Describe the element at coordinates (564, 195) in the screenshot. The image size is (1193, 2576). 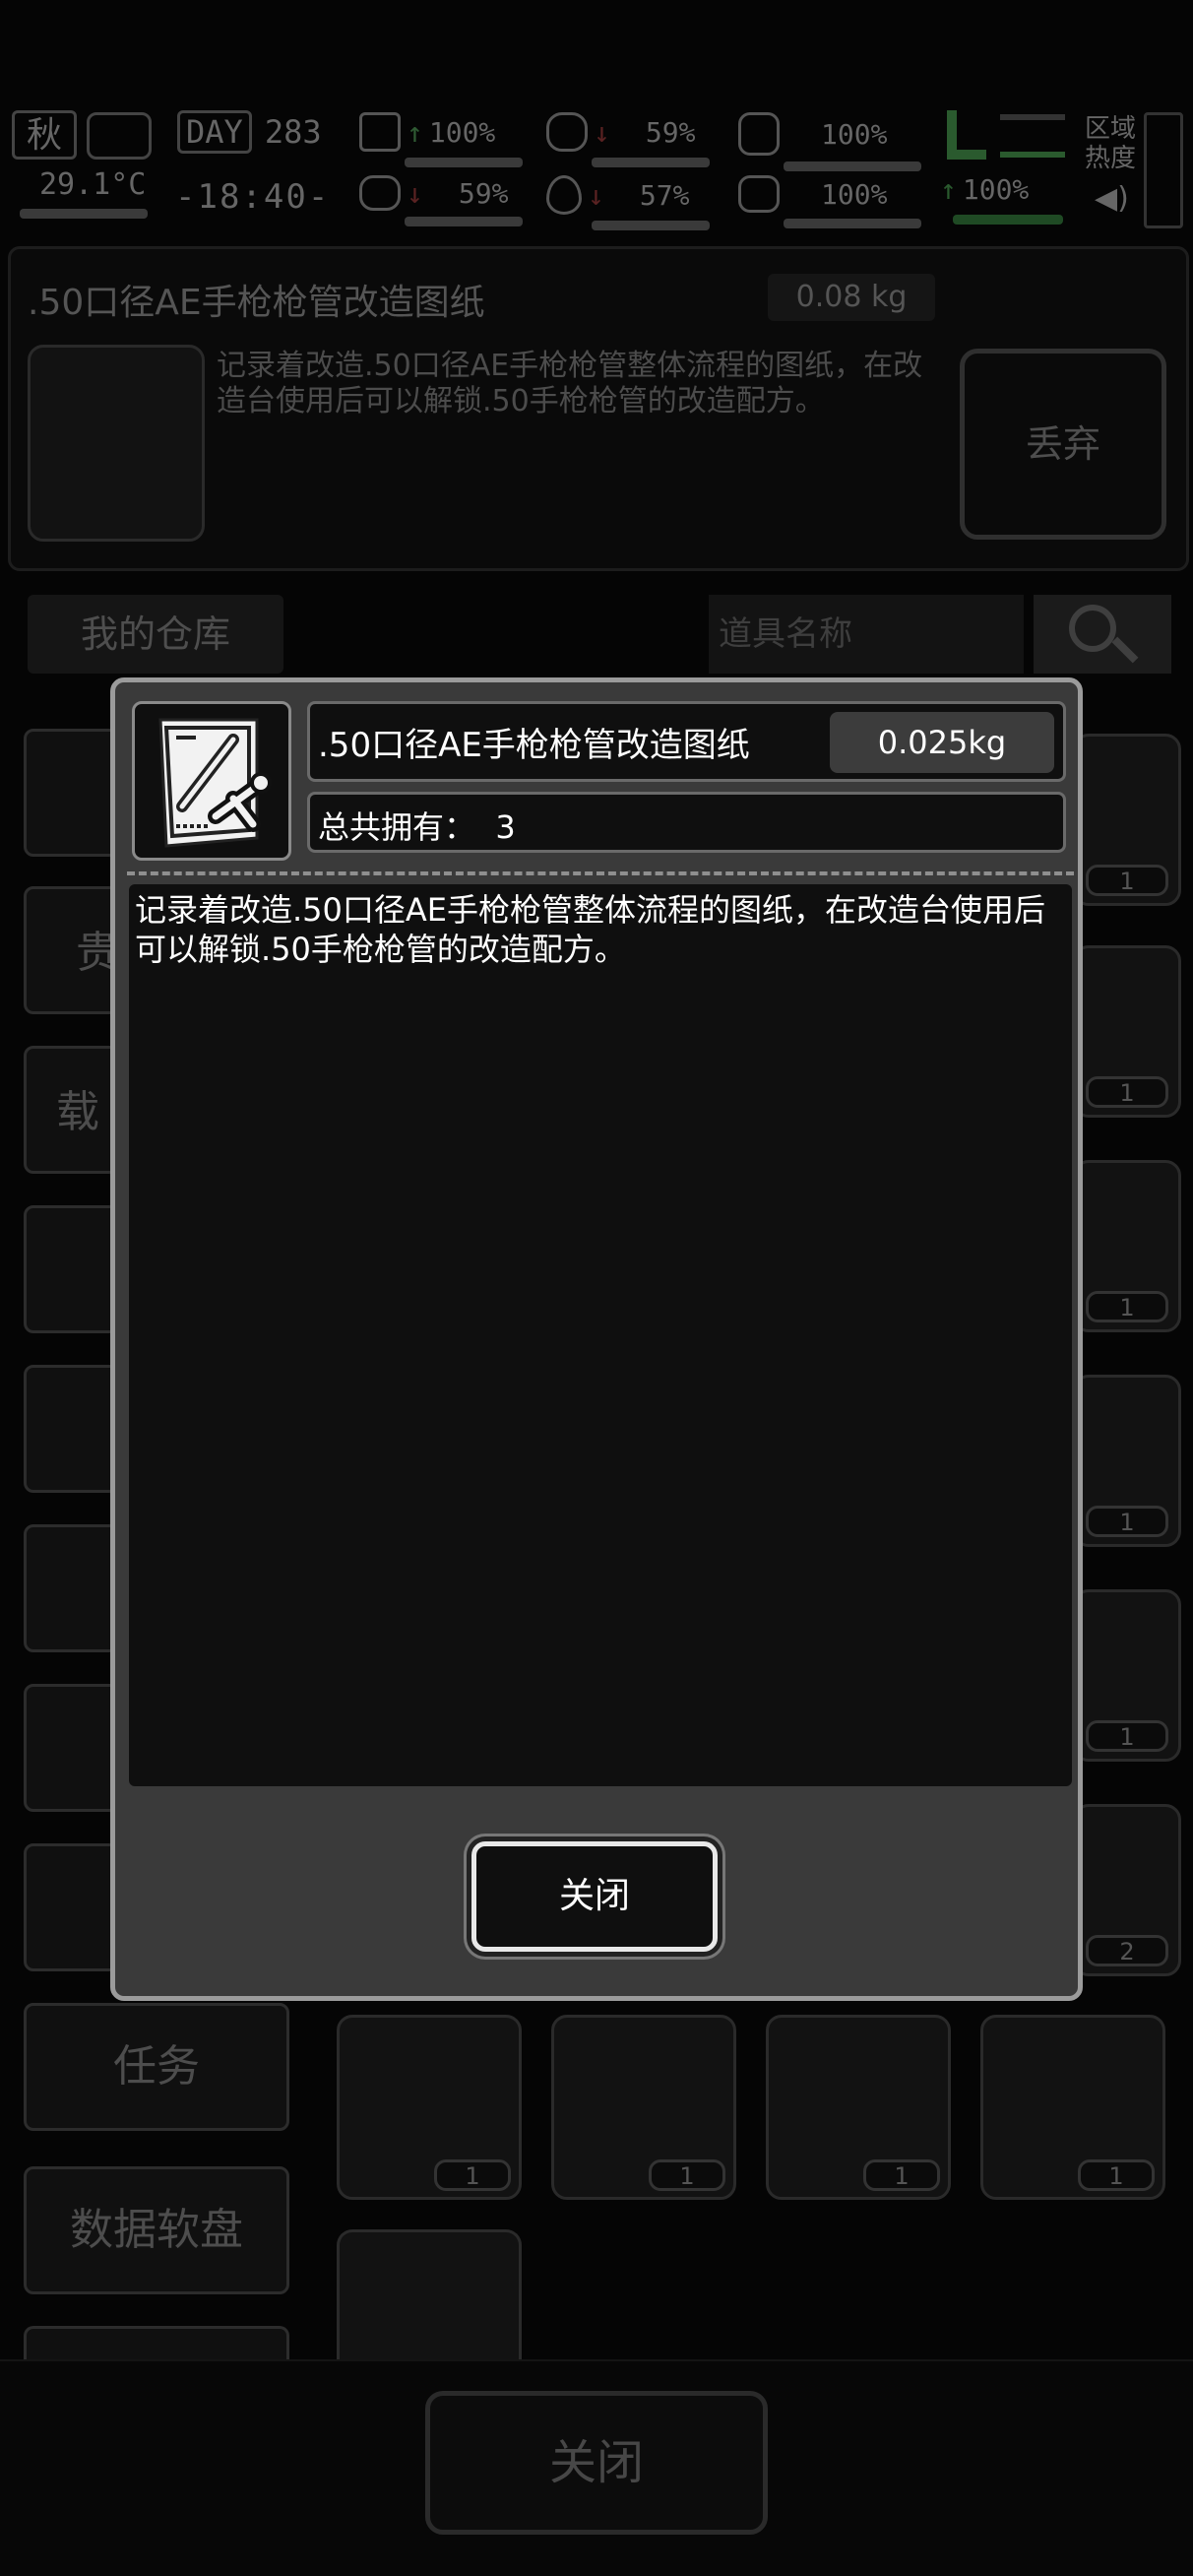
I see `water-drop-icon` at that location.